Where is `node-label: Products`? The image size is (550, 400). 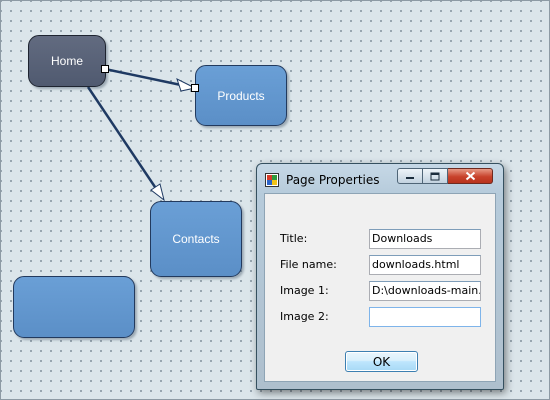
node-label: Products is located at coordinates (241, 95).